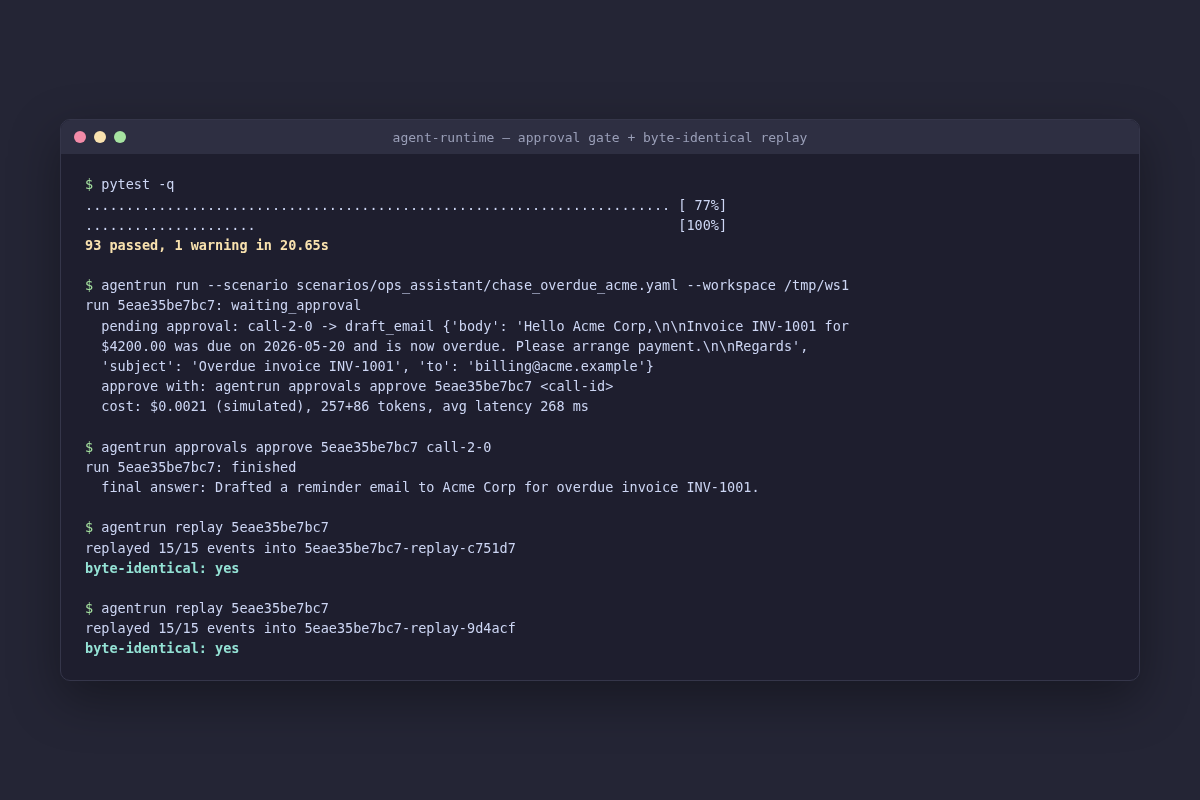 The height and width of the screenshot is (800, 1200). What do you see at coordinates (138, 185) in the screenshot?
I see `command-text: pytest -q` at bounding box center [138, 185].